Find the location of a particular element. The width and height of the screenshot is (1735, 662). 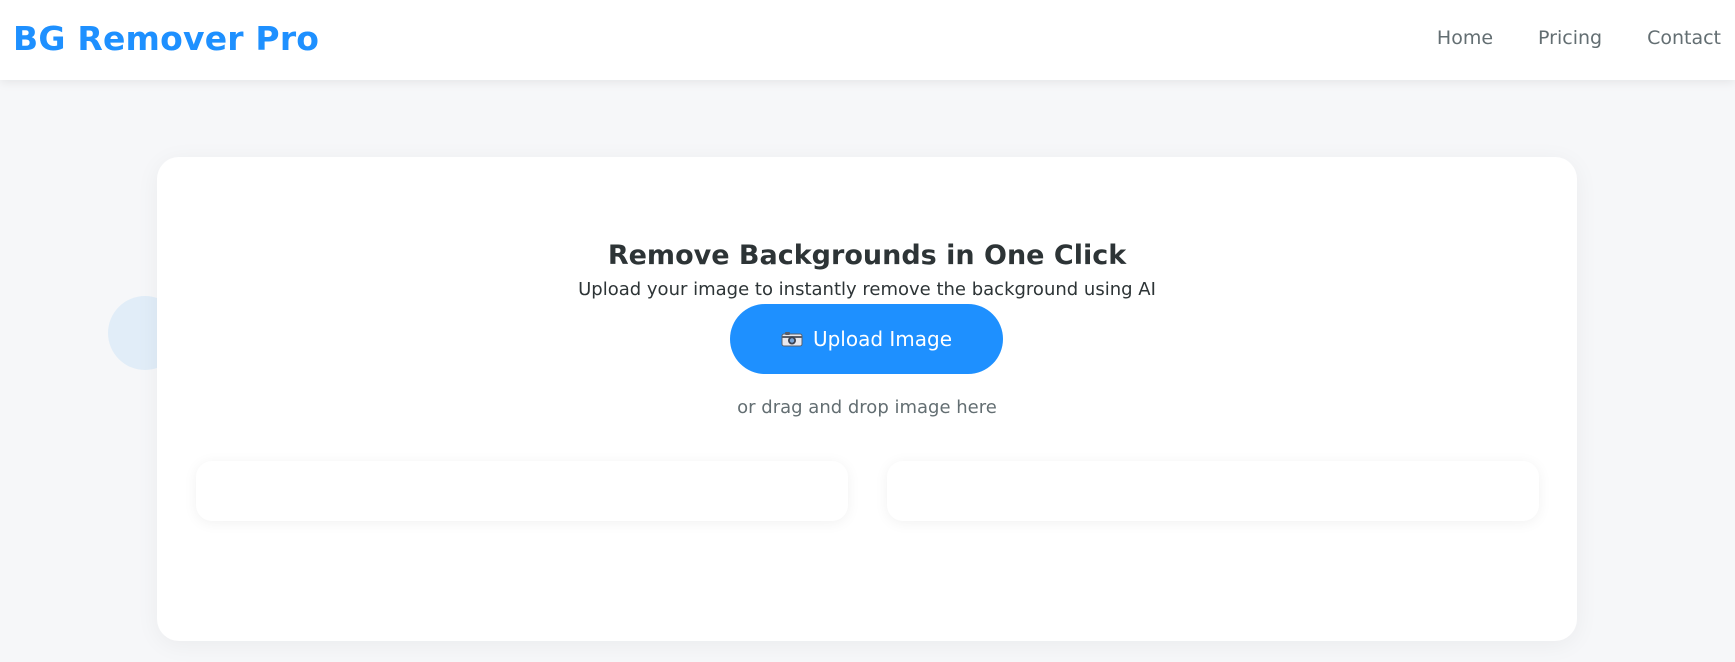

upload-image-button: Upload Image is located at coordinates (866, 339).